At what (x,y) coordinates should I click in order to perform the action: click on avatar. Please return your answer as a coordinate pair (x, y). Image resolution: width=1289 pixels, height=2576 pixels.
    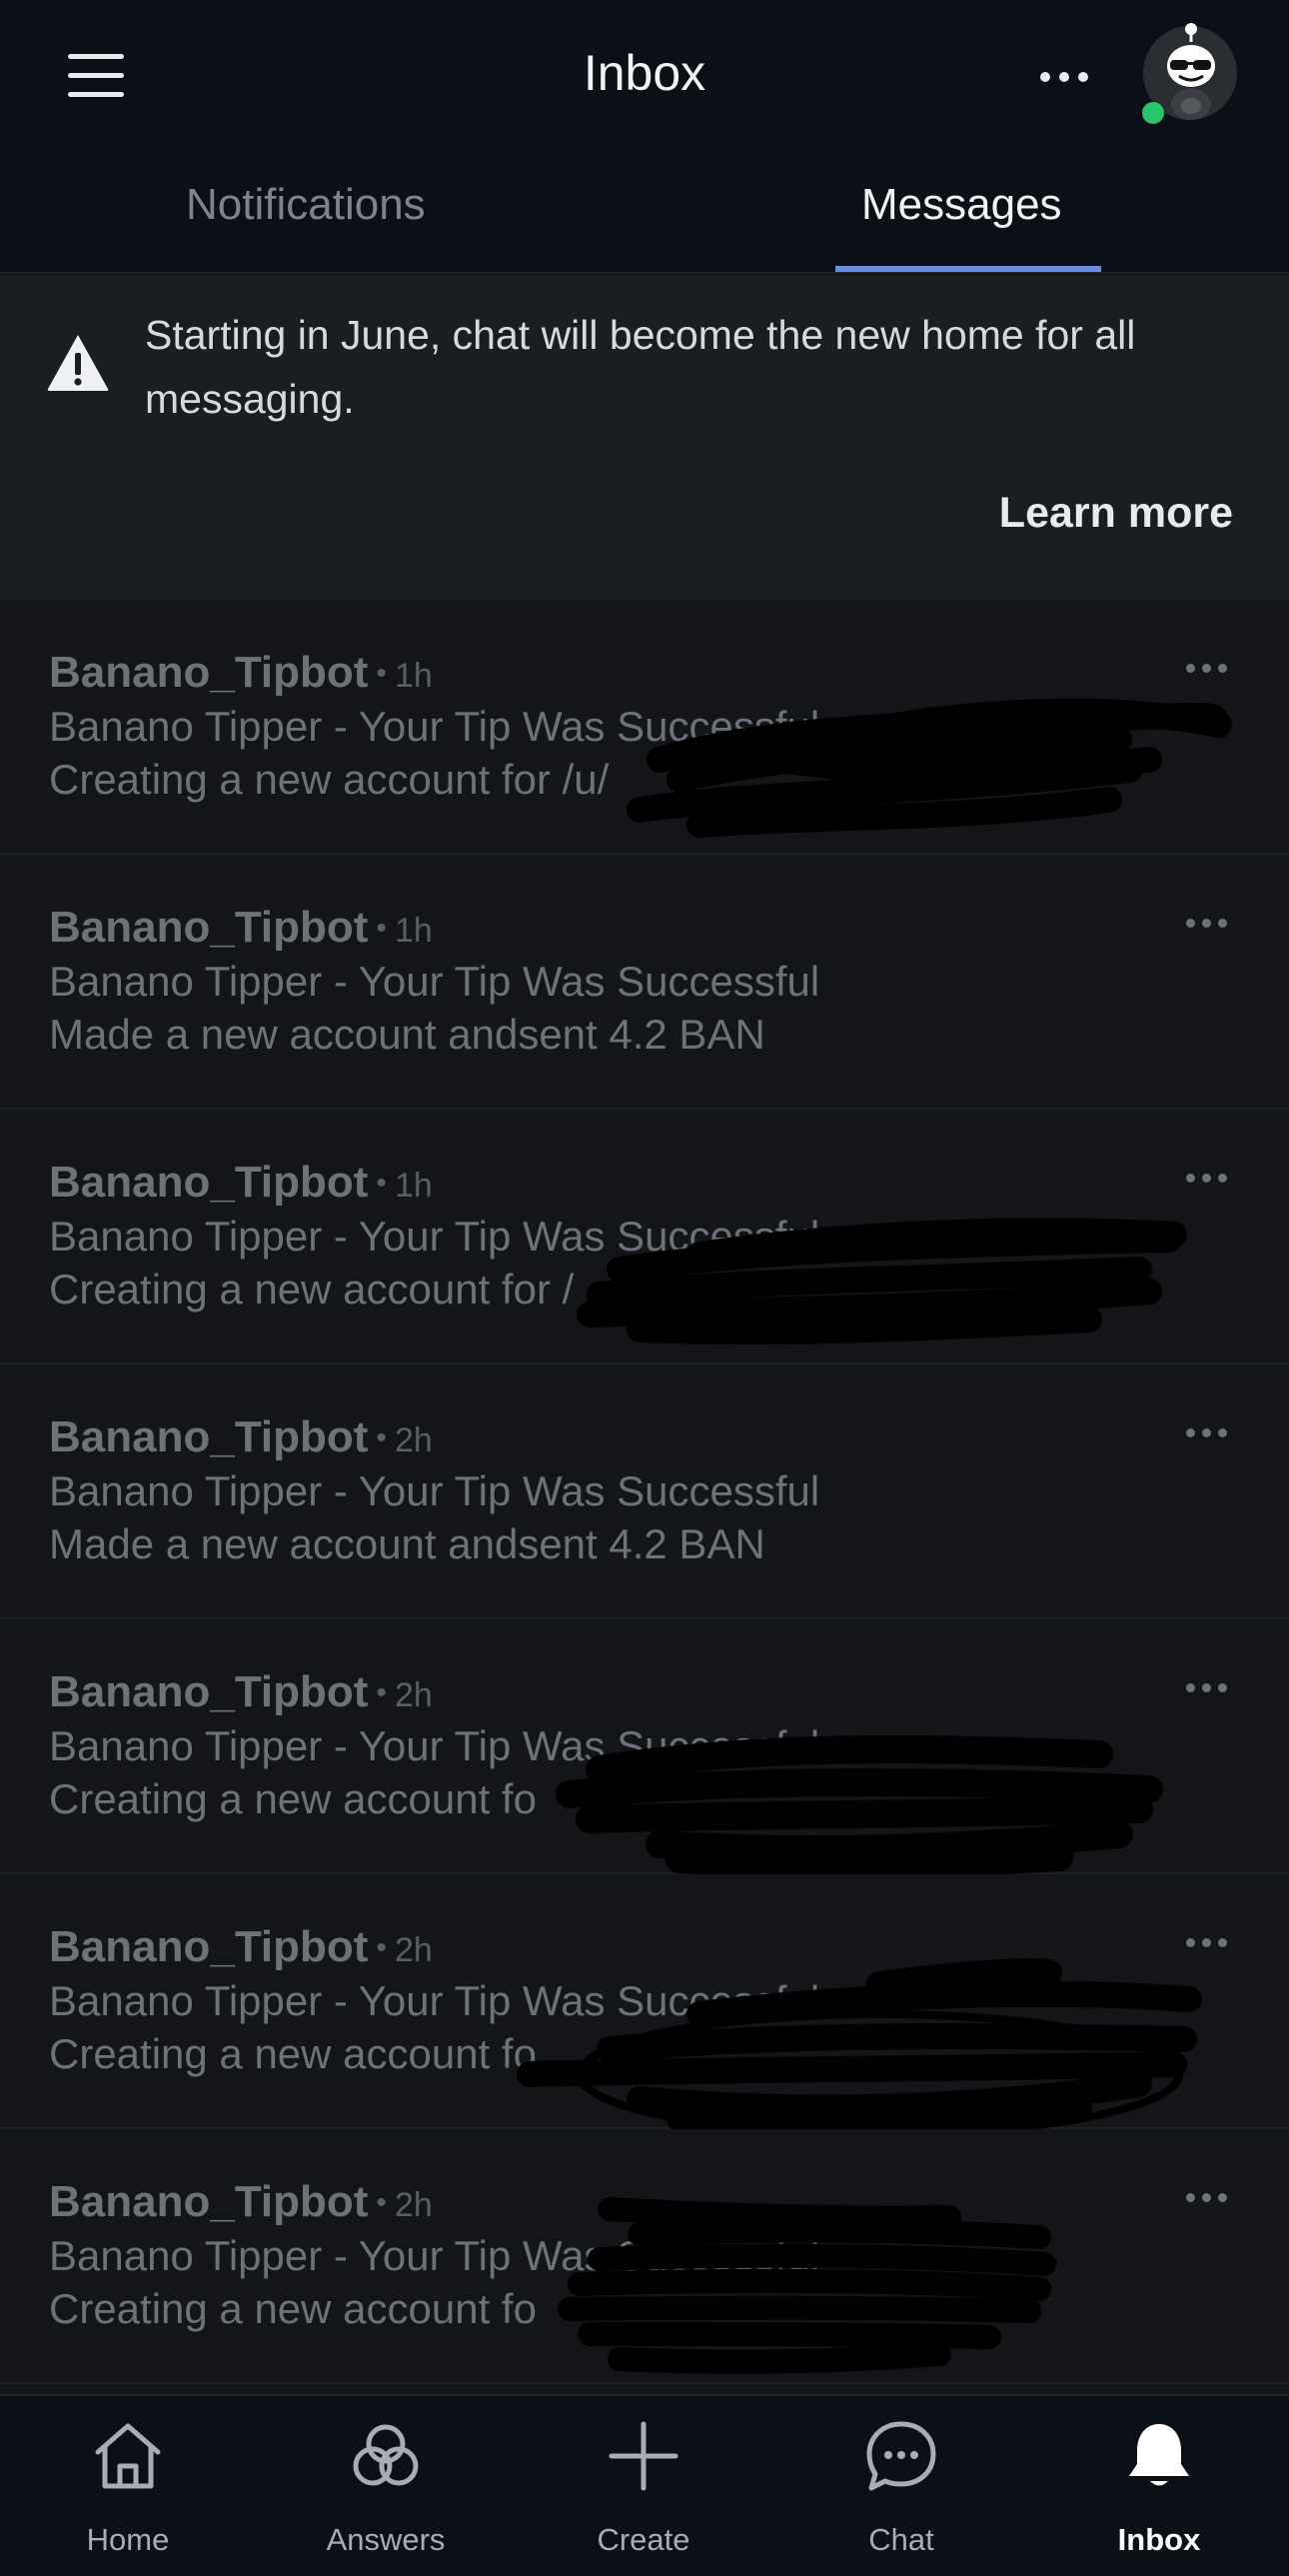
    Looking at the image, I should click on (1189, 77).